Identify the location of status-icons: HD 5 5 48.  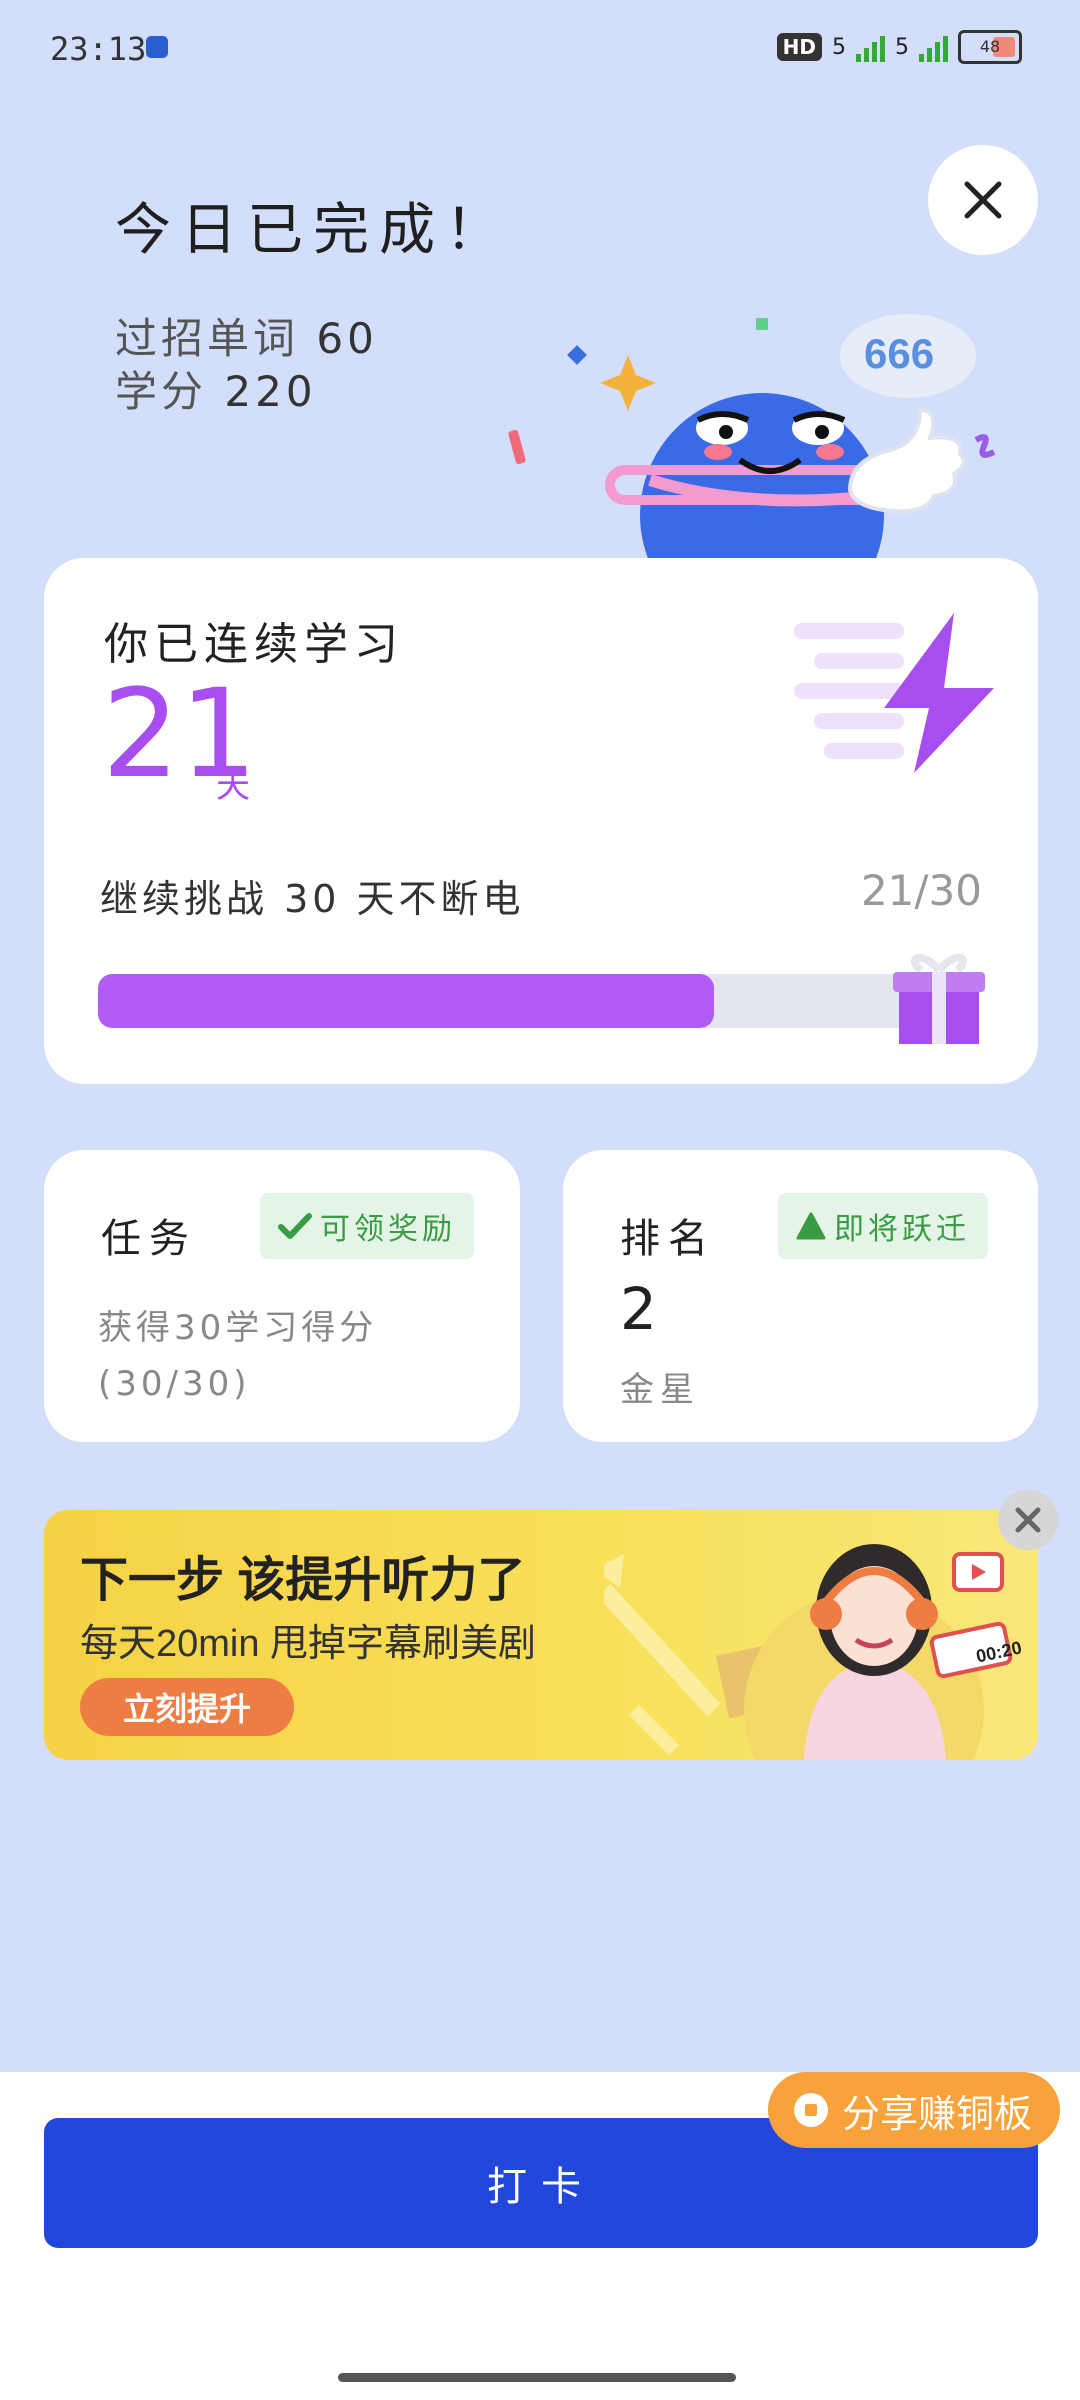
(899, 47).